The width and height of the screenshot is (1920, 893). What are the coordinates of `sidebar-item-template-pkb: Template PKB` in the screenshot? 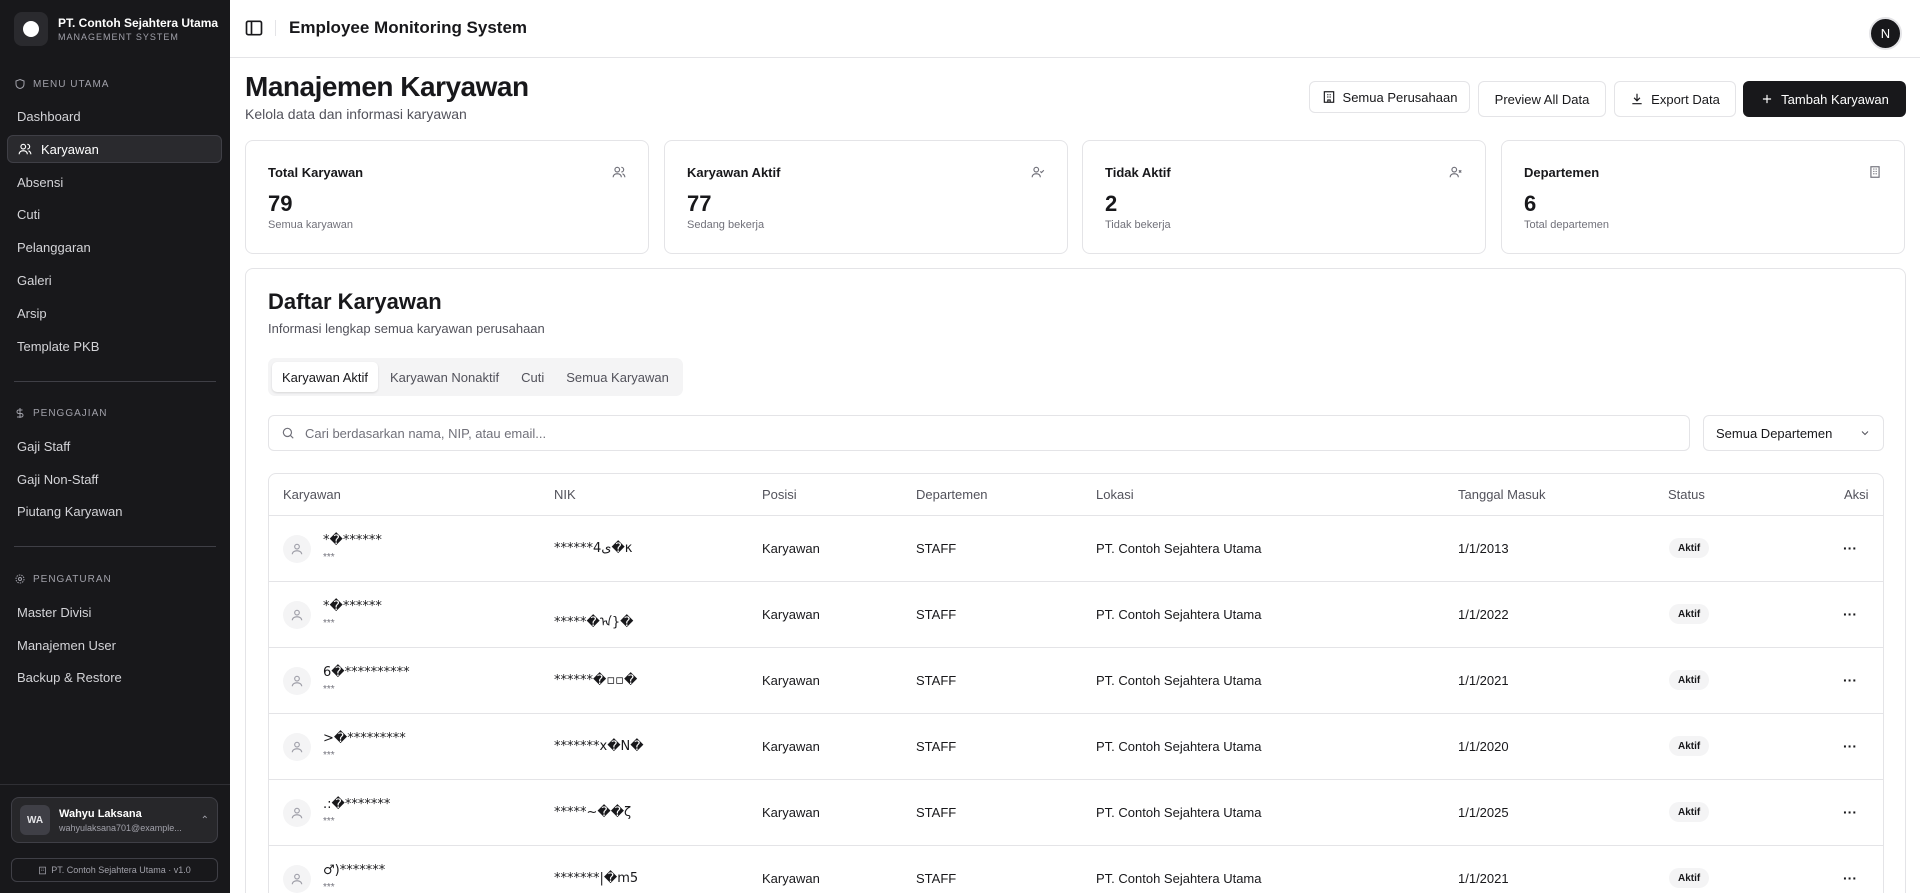 It's located at (114, 346).